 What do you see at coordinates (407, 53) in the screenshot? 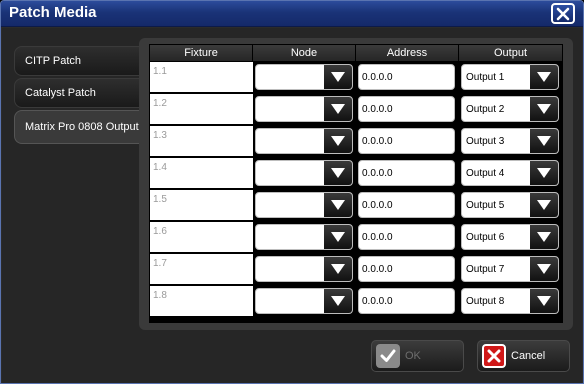
I see `column-header-address: Address` at bounding box center [407, 53].